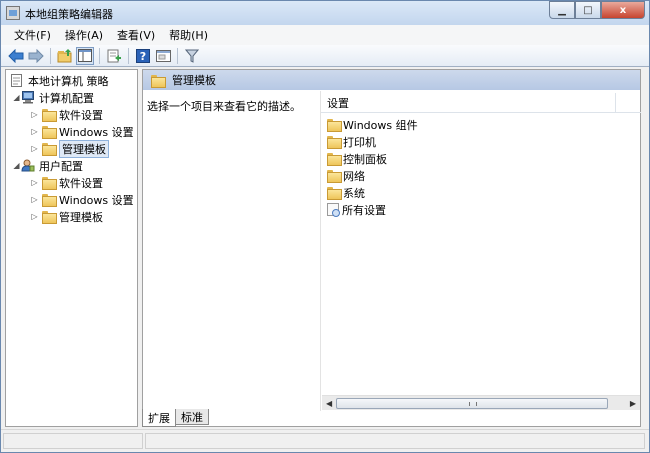 The width and height of the screenshot is (650, 453). I want to click on view-tabs: 扩展 标准, so click(175, 418).